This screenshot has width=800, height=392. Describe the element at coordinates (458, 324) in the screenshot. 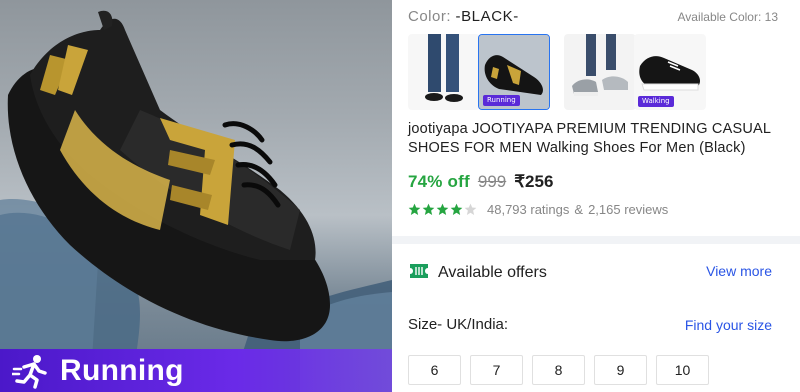

I see `size-label: Size- UK/India:` at that location.